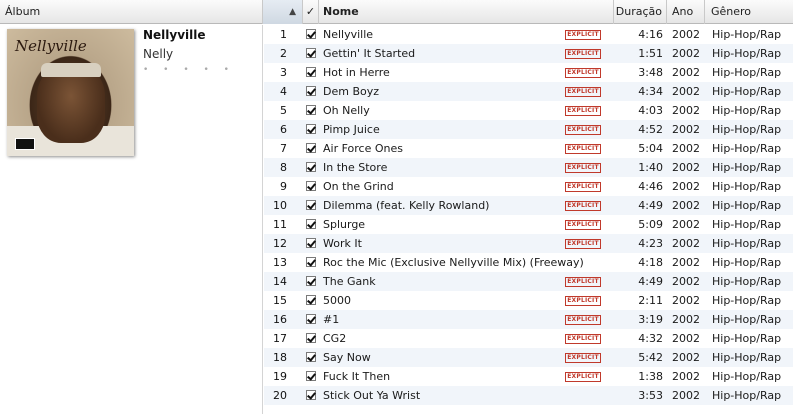 Image resolution: width=793 pixels, height=414 pixels. What do you see at coordinates (650, 129) in the screenshot?
I see `track-duration: 4:52` at bounding box center [650, 129].